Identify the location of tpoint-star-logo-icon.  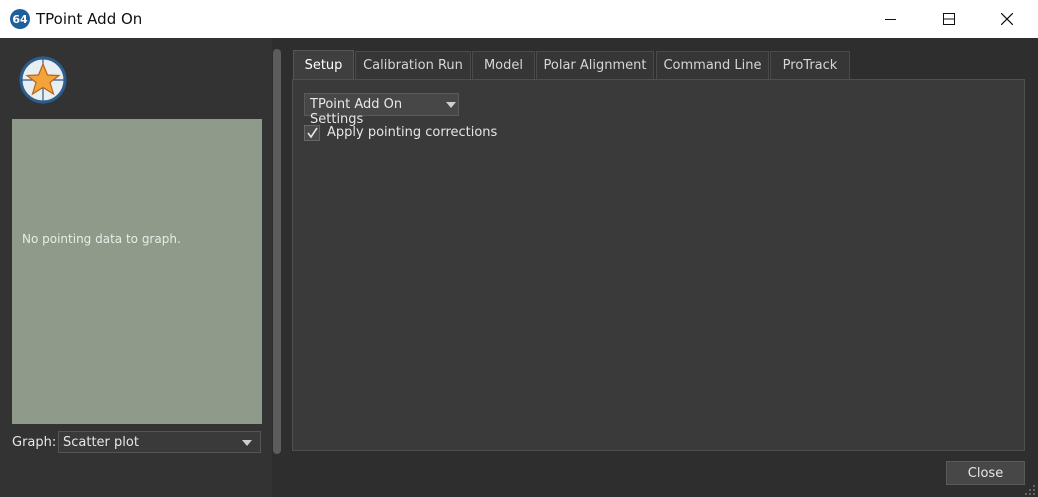
(43, 80).